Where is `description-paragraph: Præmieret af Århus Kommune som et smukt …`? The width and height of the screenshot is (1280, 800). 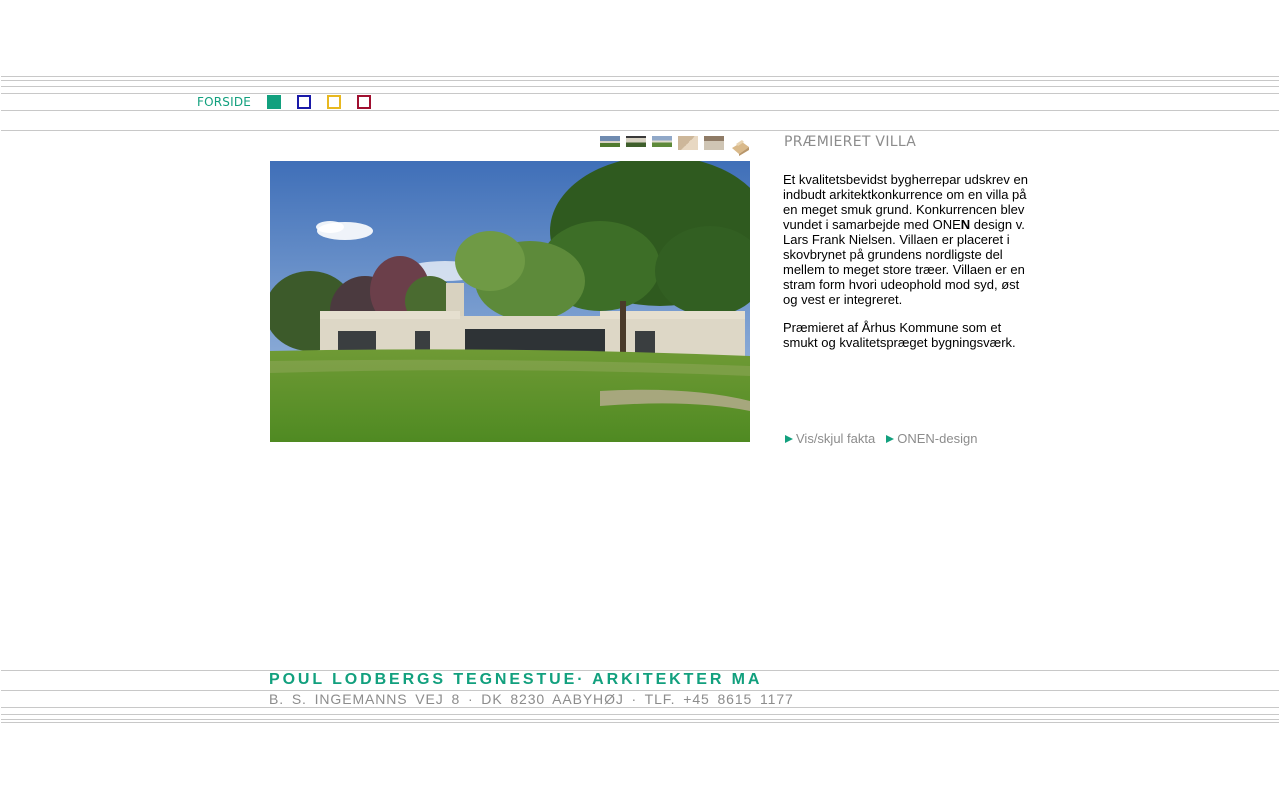 description-paragraph: Præmieret af Århus Kommune som et smukt … is located at coordinates (899, 335).